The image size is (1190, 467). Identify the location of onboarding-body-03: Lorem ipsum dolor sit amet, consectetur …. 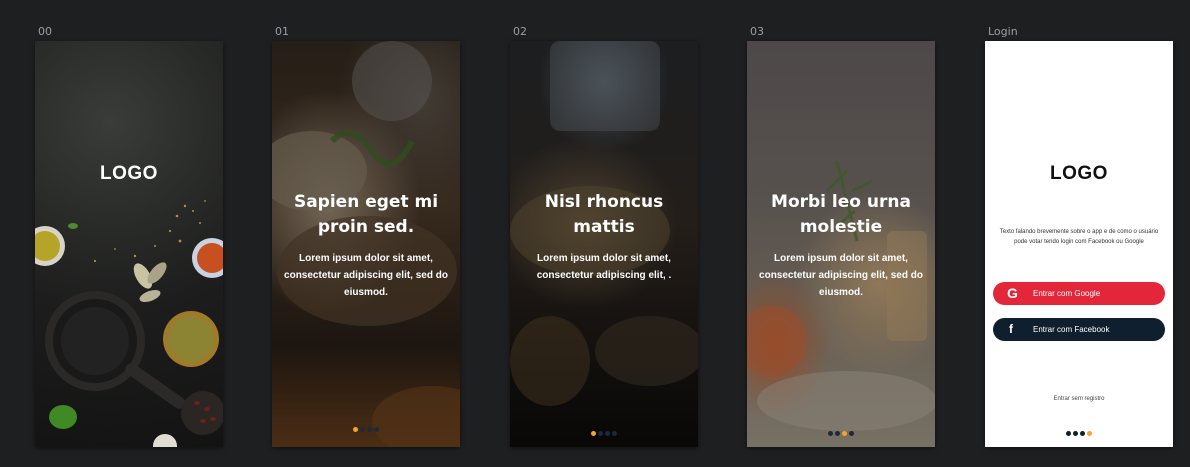
(841, 275).